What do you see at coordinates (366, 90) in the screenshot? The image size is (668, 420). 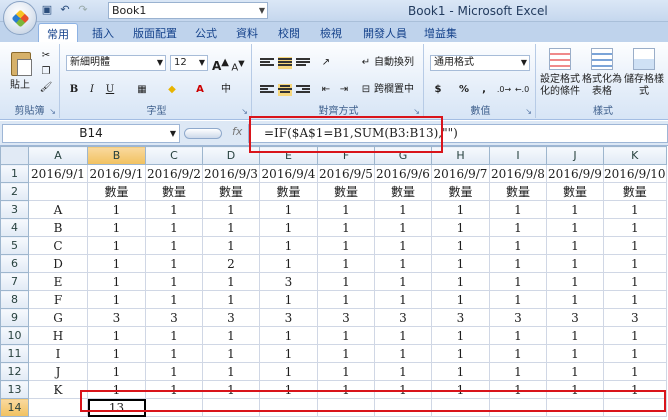 I see `merge-center-icon: ⊟` at bounding box center [366, 90].